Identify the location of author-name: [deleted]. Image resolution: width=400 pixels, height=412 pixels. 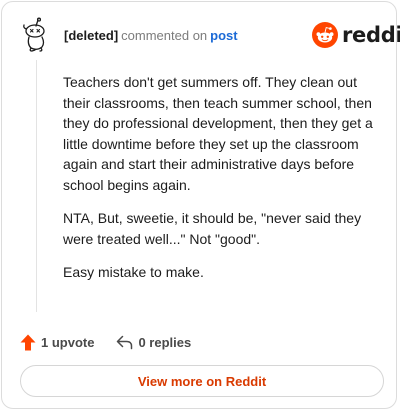
(91, 35).